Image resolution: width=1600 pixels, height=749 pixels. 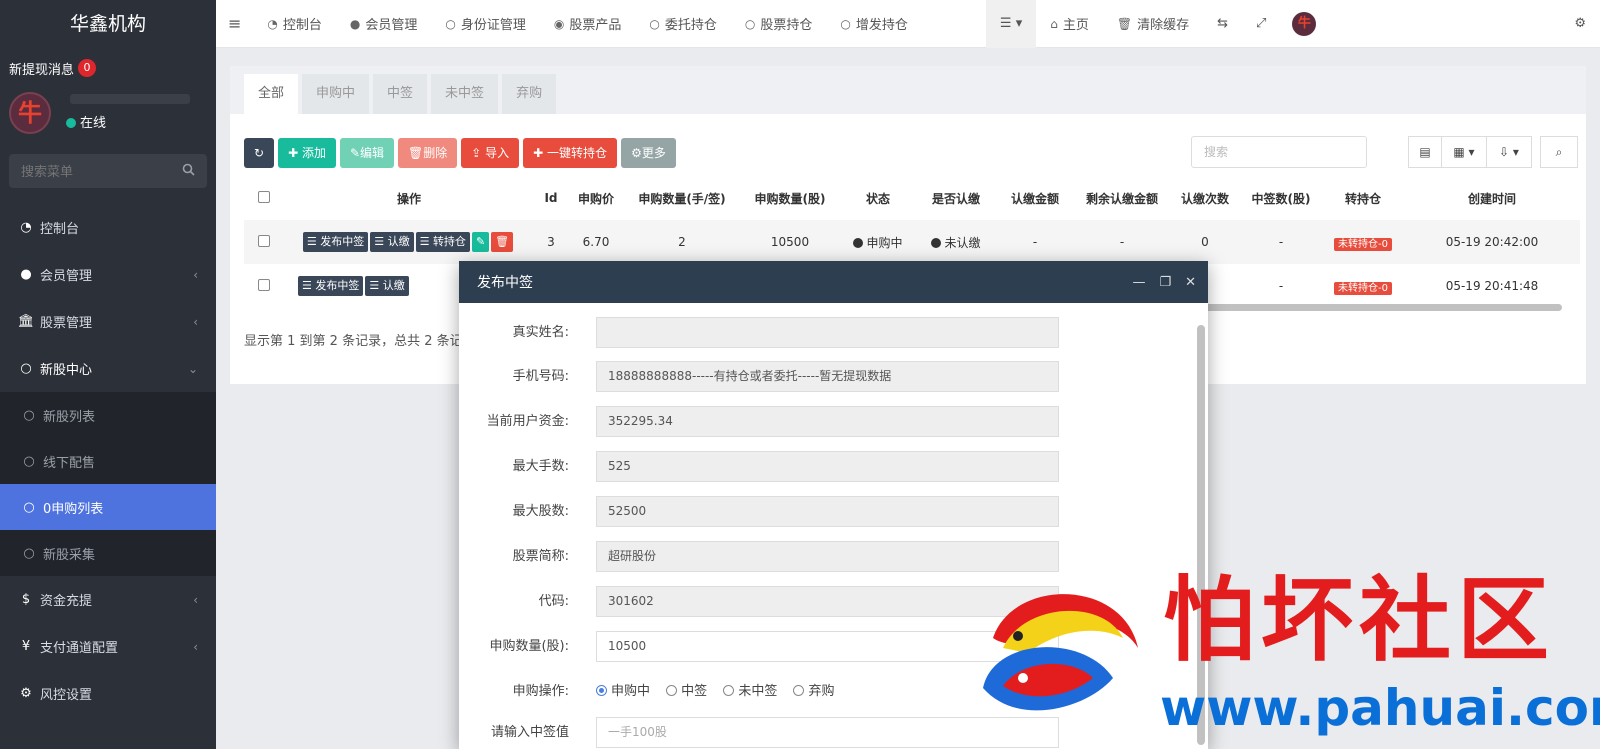 What do you see at coordinates (874, 24) in the screenshot?
I see `topnav-additional: ○ 增发持仓` at bounding box center [874, 24].